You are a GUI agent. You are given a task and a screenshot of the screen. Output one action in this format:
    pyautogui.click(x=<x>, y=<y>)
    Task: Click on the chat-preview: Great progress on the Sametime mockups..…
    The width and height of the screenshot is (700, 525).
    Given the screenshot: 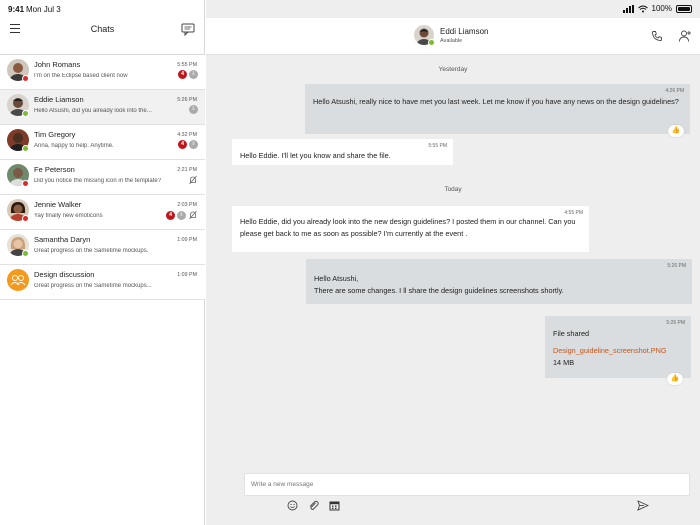 What is the action you would take?
    pyautogui.click(x=93, y=286)
    